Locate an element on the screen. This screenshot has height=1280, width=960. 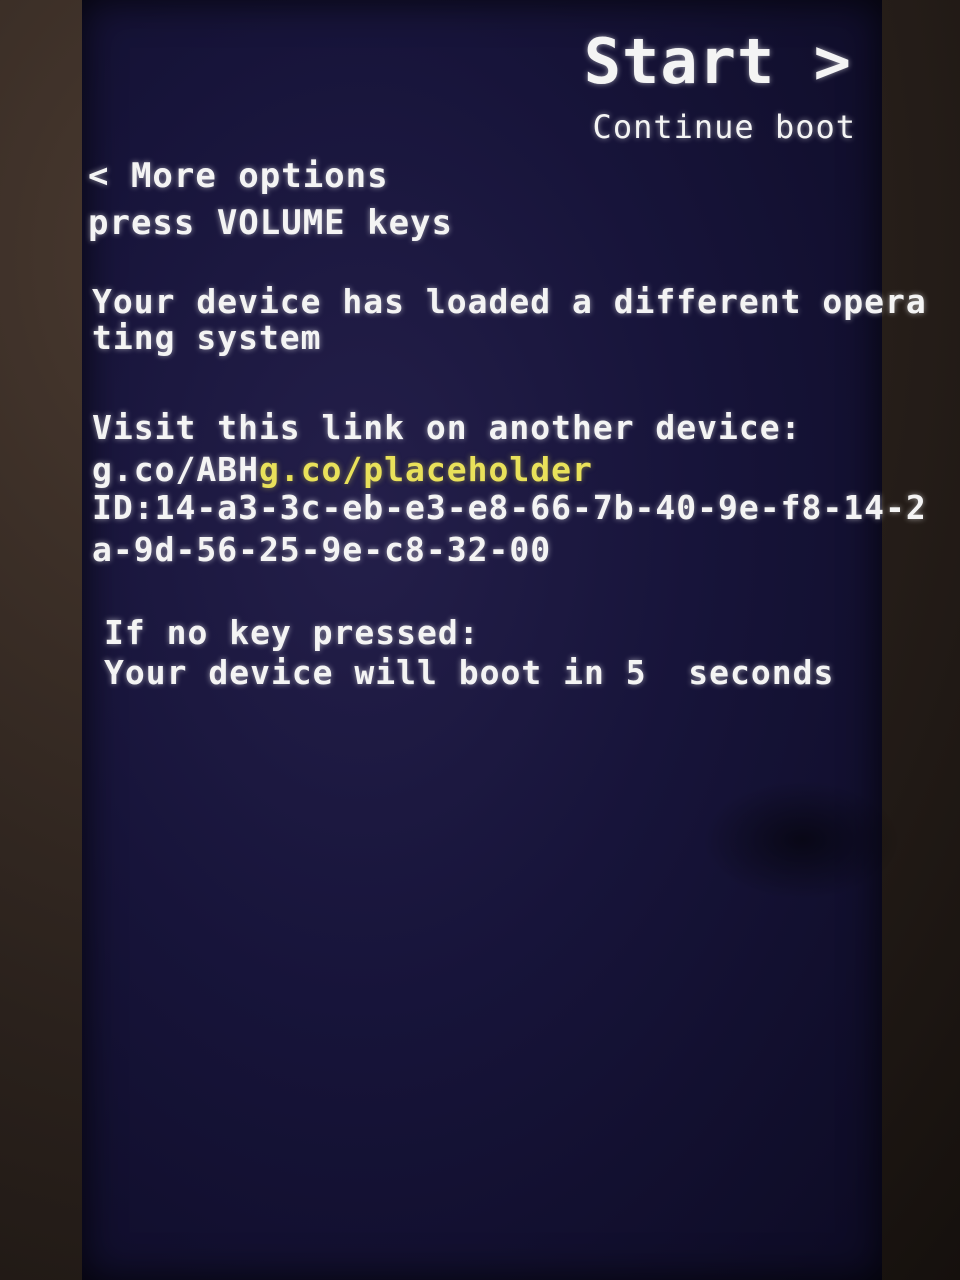
link-url: g.co/placeholder is located at coordinates (425, 469).